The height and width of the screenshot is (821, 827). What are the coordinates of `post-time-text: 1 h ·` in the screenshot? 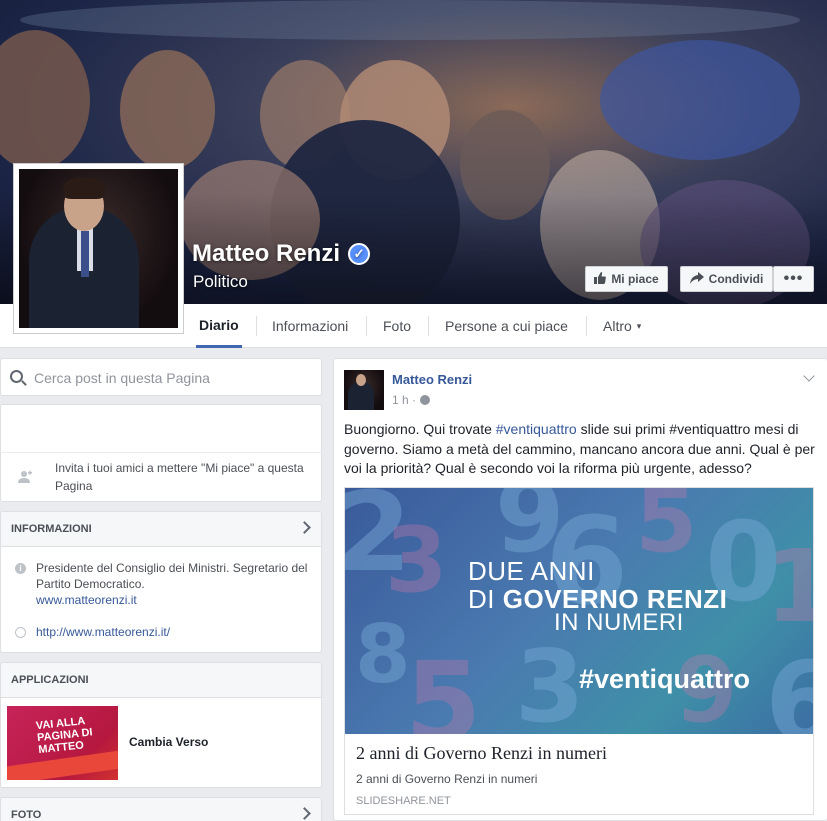 It's located at (404, 400).